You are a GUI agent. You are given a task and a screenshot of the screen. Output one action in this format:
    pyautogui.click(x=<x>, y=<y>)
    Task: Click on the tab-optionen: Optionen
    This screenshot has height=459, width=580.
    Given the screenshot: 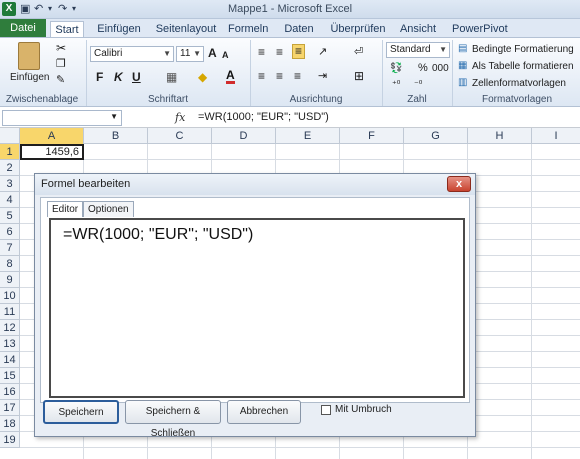 What is the action you would take?
    pyautogui.click(x=108, y=209)
    